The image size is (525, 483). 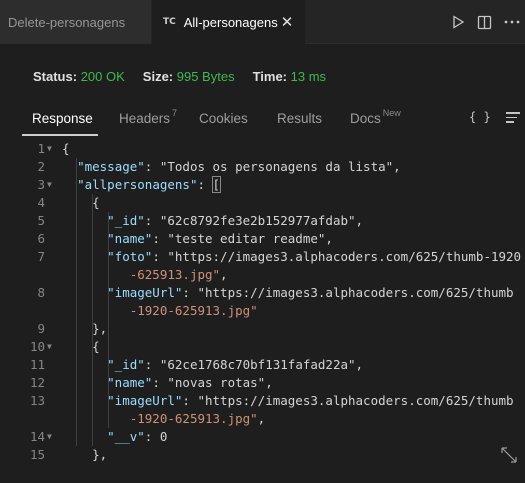 I want to click on code-text: "name": "novas rotas",, so click(x=190, y=382).